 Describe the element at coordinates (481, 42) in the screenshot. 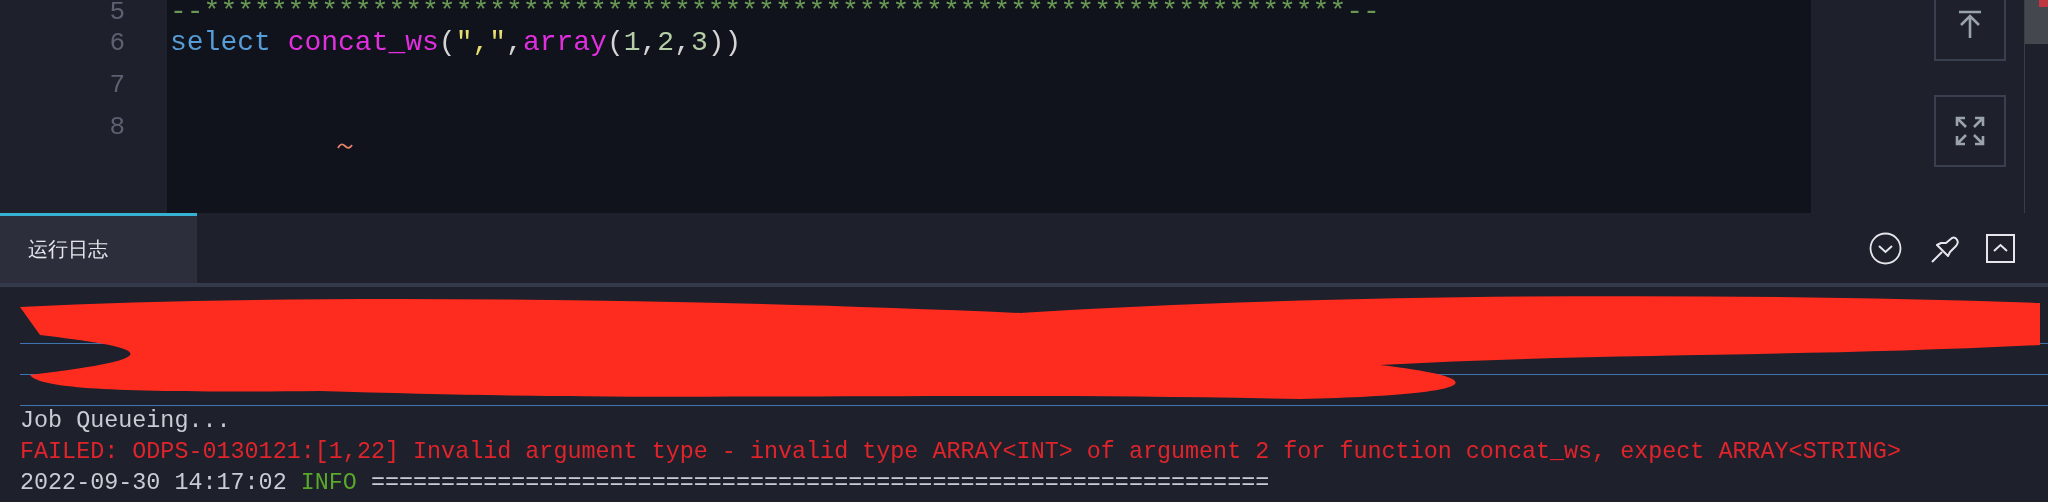

I see `code-token: ","` at that location.